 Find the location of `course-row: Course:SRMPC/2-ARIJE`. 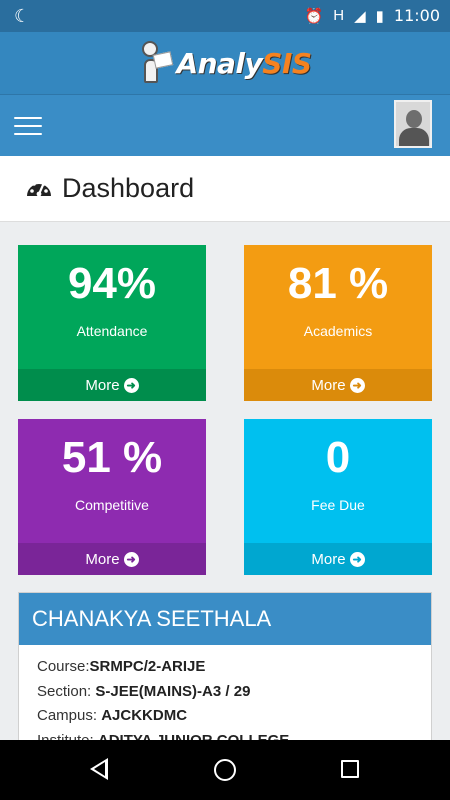

course-row: Course:SRMPC/2-ARIJE is located at coordinates (121, 666).